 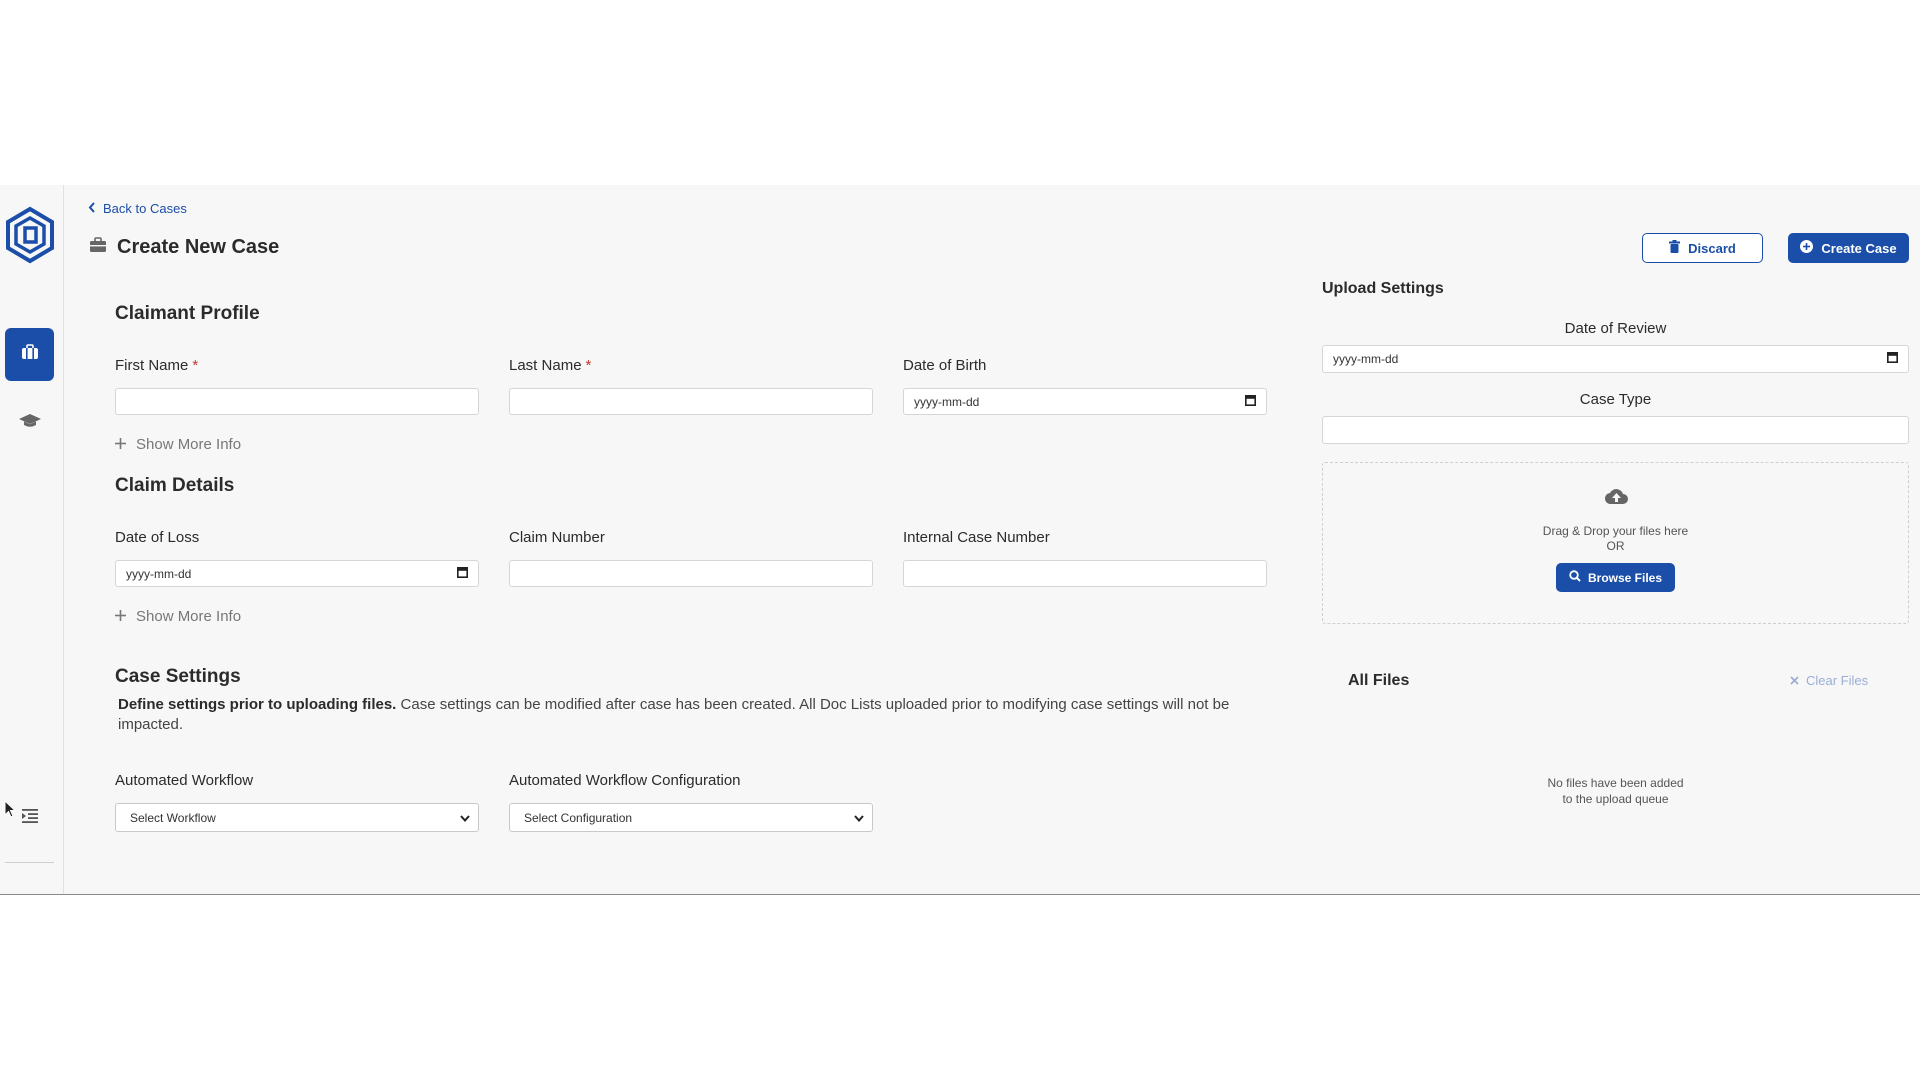 I want to click on dob-field: yyyy-mm-dd, so click(x=1085, y=401).